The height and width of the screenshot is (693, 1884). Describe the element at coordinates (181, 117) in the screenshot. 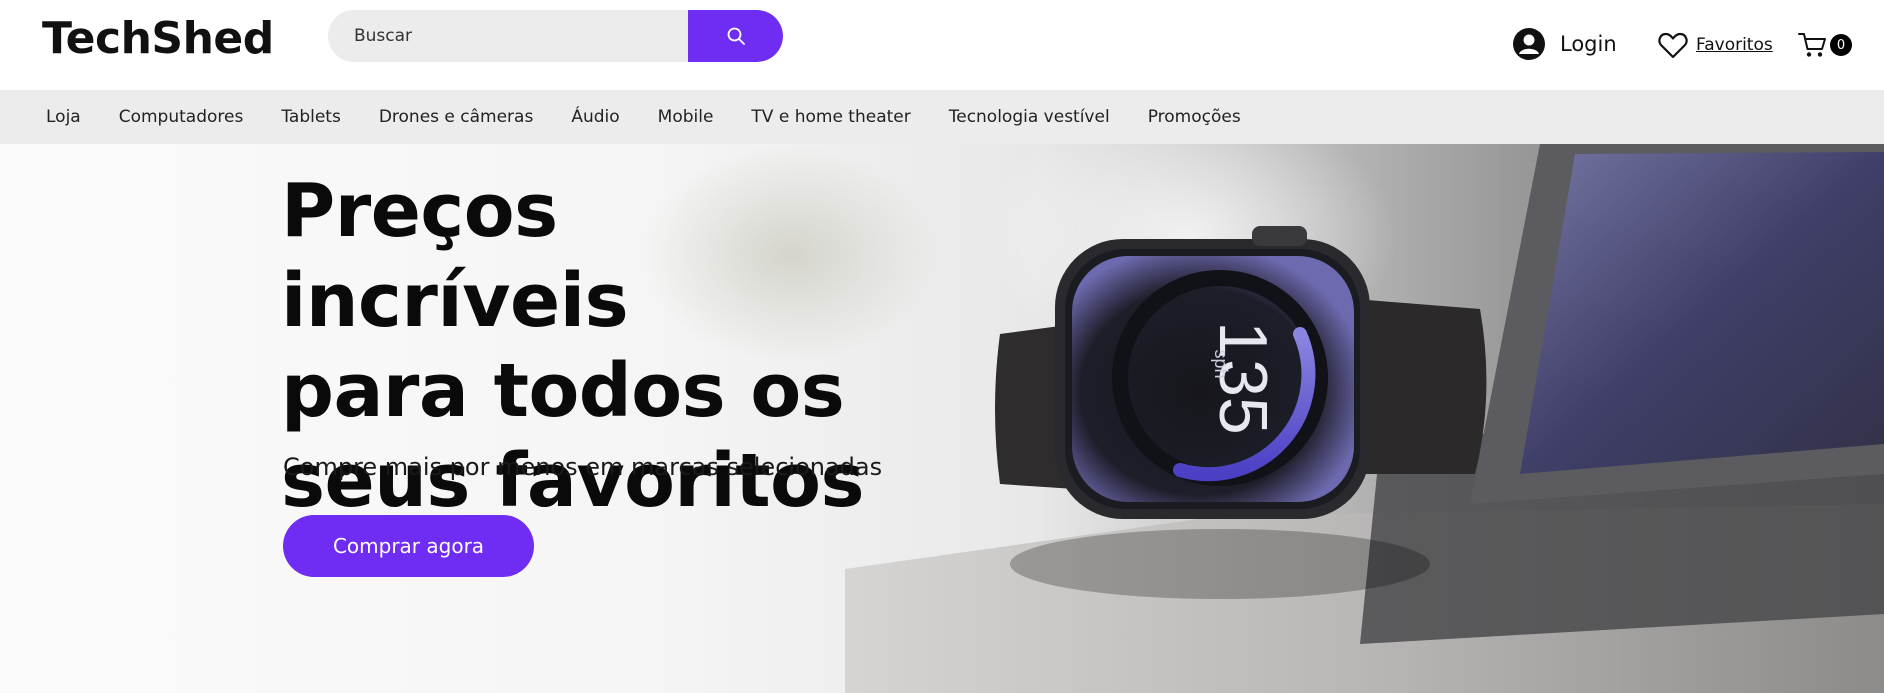

I see `nav-item-computadores: Computadores` at that location.